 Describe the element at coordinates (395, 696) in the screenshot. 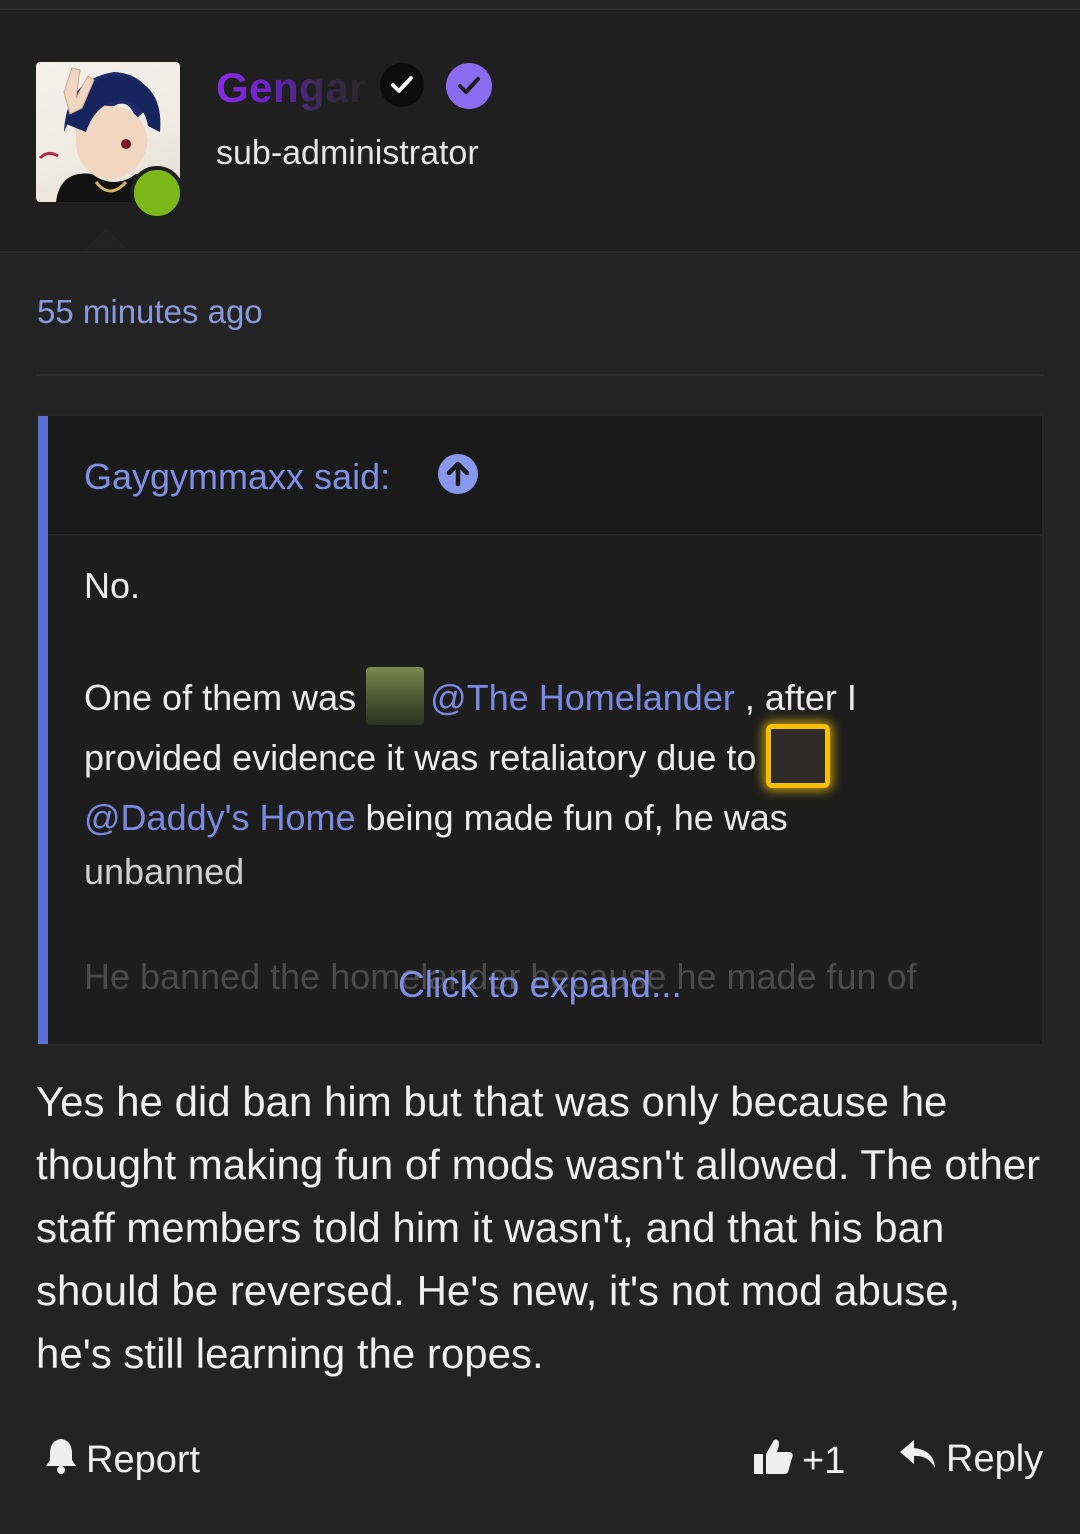

I see `homelander-avatar-icon` at that location.